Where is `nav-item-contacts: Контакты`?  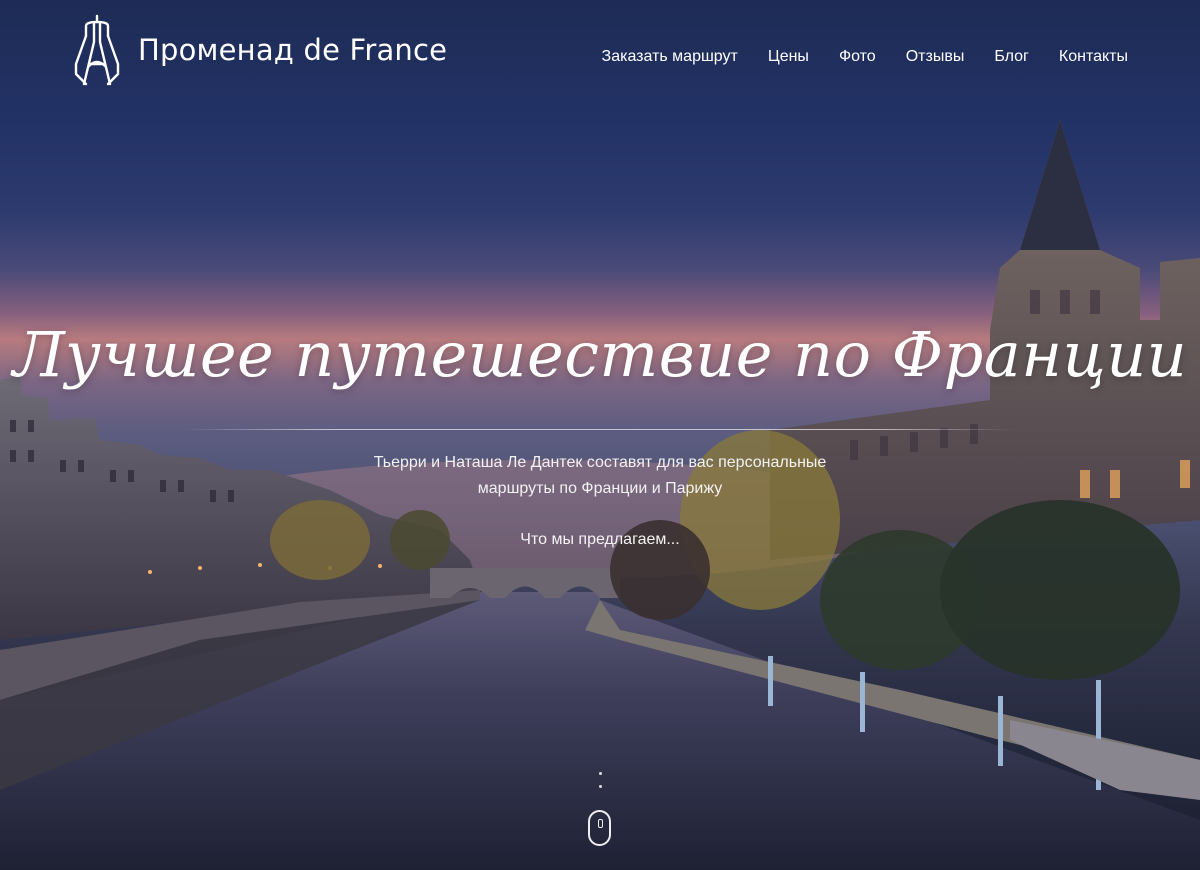 nav-item-contacts: Контакты is located at coordinates (1093, 57).